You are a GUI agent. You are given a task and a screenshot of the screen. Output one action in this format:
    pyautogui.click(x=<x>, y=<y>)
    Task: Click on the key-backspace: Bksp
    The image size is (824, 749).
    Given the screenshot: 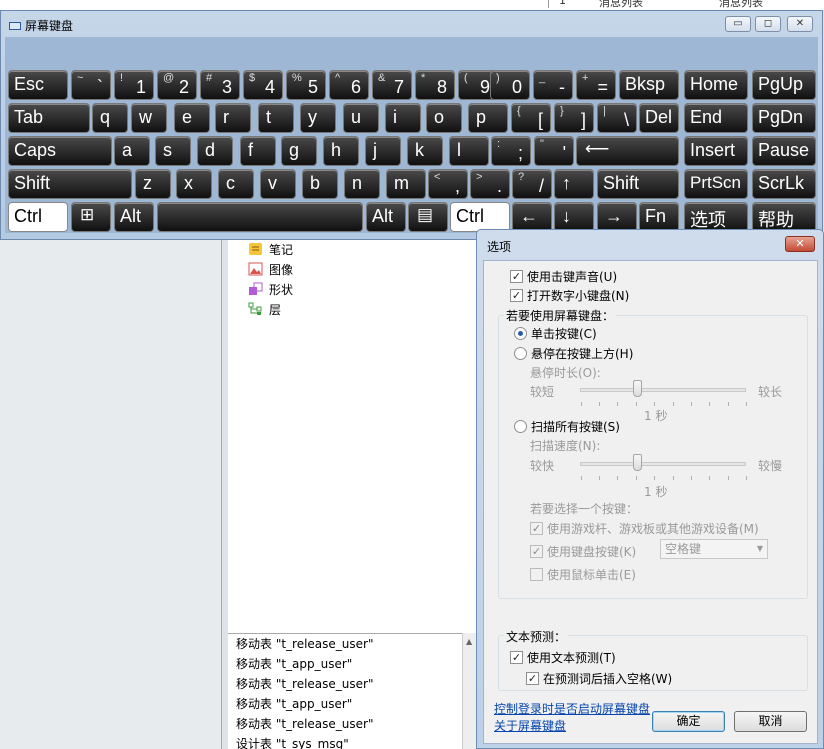 What is the action you would take?
    pyautogui.click(x=649, y=85)
    